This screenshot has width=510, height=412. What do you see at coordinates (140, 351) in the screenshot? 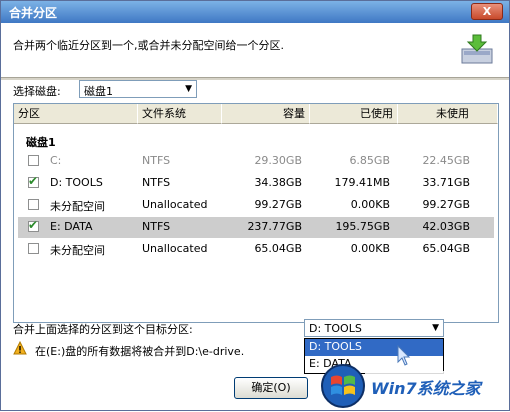
I see `warning-text: 在(E:)盘的所有数据将被合并到D:\e-drive.` at bounding box center [140, 351].